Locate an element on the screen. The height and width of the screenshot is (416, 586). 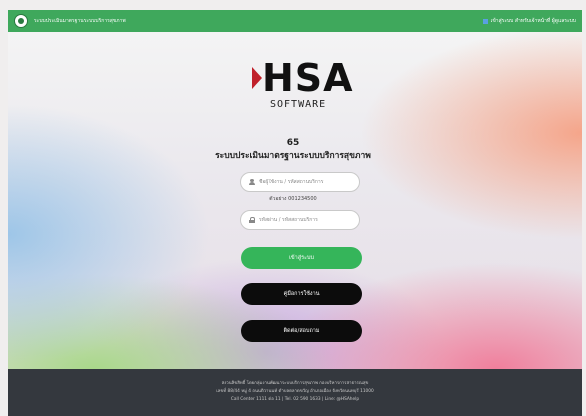
username-input is located at coordinates (304, 182).